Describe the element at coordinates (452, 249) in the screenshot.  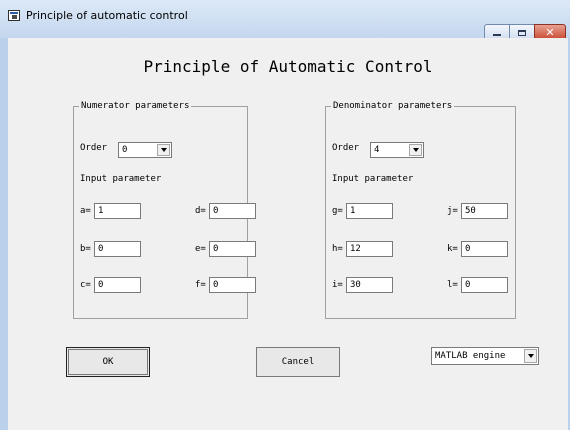
I see `param-label-k: k=` at that location.